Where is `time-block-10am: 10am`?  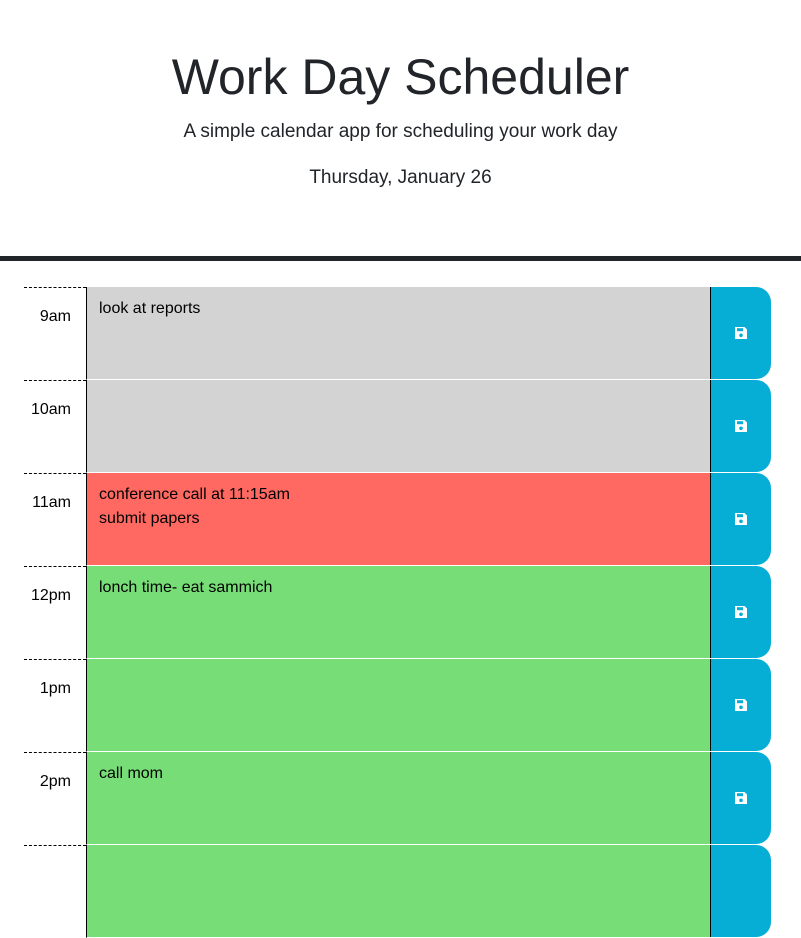 time-block-10am: 10am is located at coordinates (397, 426).